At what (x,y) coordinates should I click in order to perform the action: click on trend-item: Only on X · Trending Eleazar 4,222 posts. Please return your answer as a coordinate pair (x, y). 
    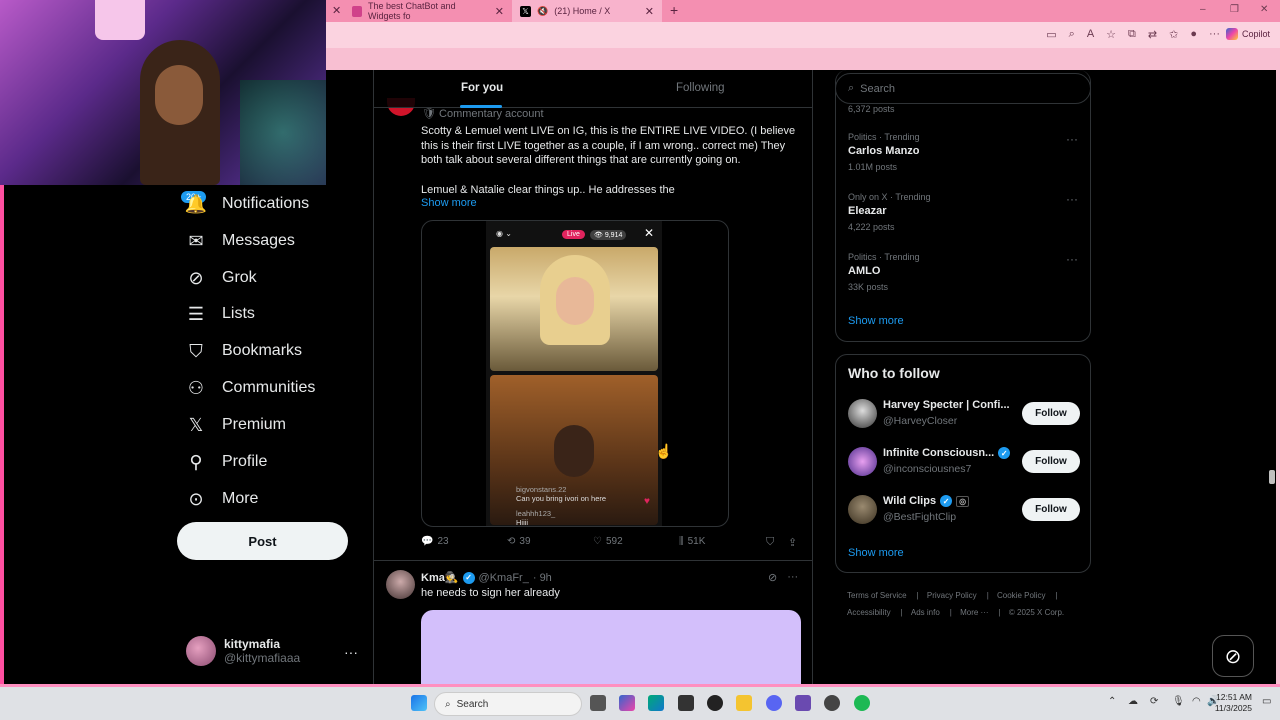
    Looking at the image, I should click on (889, 212).